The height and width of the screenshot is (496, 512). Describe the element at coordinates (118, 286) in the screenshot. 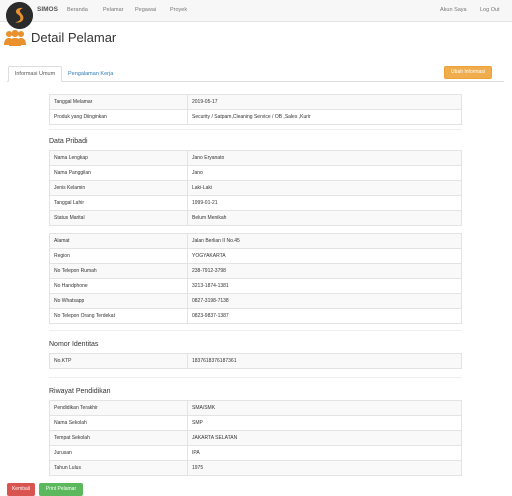

I see `label-cell: No Handphone` at that location.